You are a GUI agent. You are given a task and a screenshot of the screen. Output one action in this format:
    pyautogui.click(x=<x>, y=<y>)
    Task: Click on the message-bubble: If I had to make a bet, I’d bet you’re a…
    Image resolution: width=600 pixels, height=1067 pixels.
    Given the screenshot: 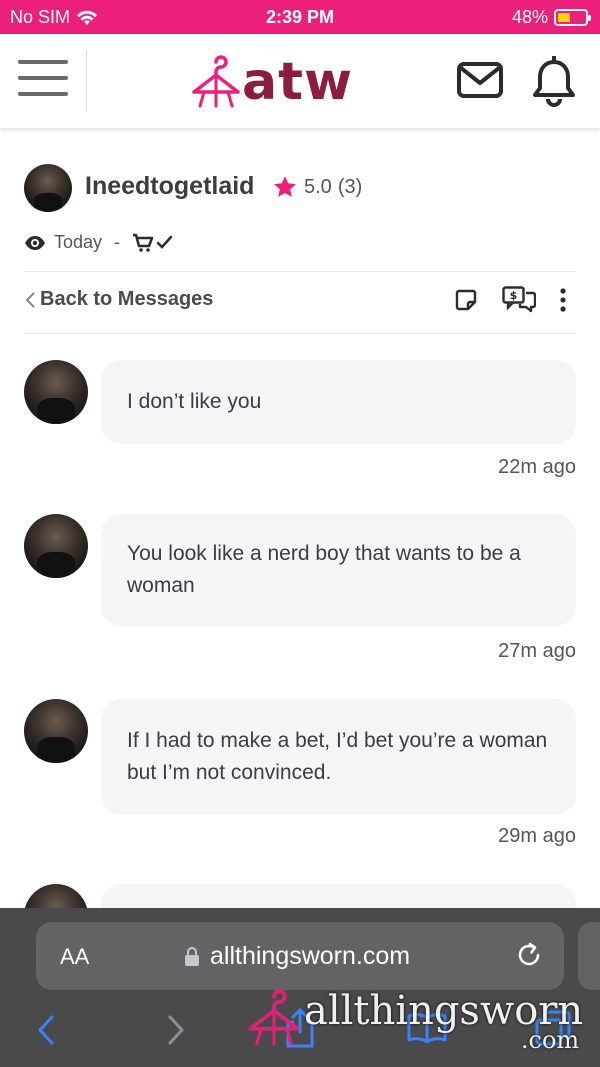 What is the action you would take?
    pyautogui.click(x=338, y=757)
    